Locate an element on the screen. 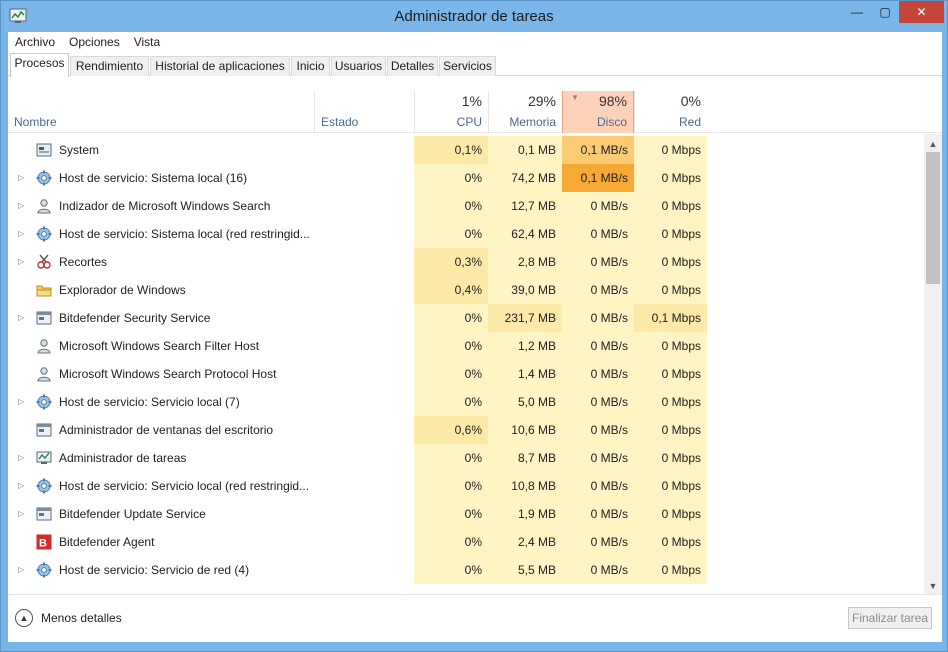 This screenshot has width=948, height=652. less-details-button: ▲ Menos detalles is located at coordinates (68, 618).